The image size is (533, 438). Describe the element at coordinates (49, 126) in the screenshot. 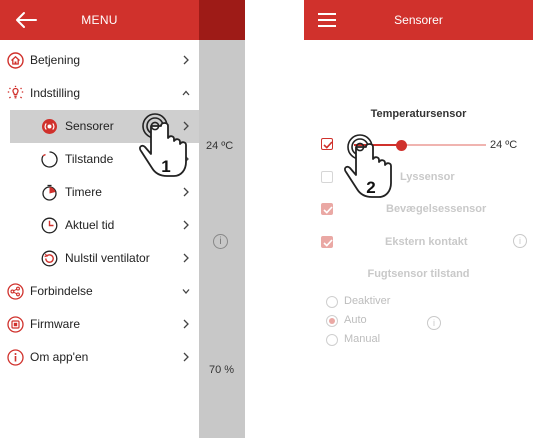

I see `sensor-icon` at that location.